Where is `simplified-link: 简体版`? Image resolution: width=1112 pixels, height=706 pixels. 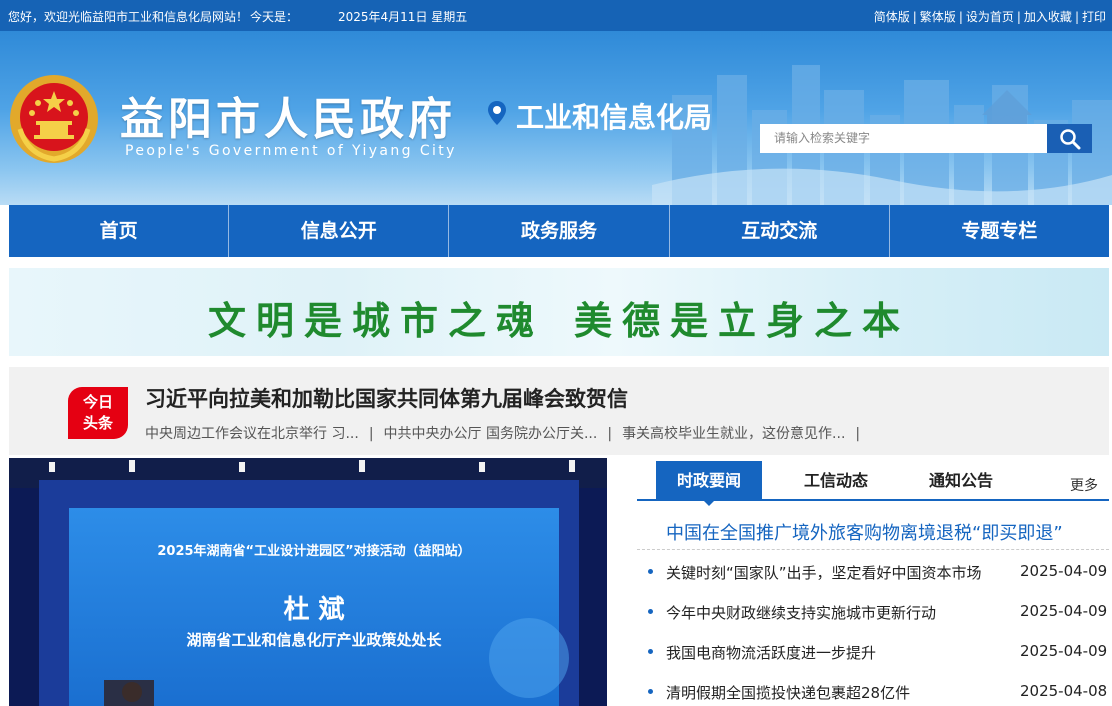
simplified-link: 简体版 is located at coordinates (892, 17).